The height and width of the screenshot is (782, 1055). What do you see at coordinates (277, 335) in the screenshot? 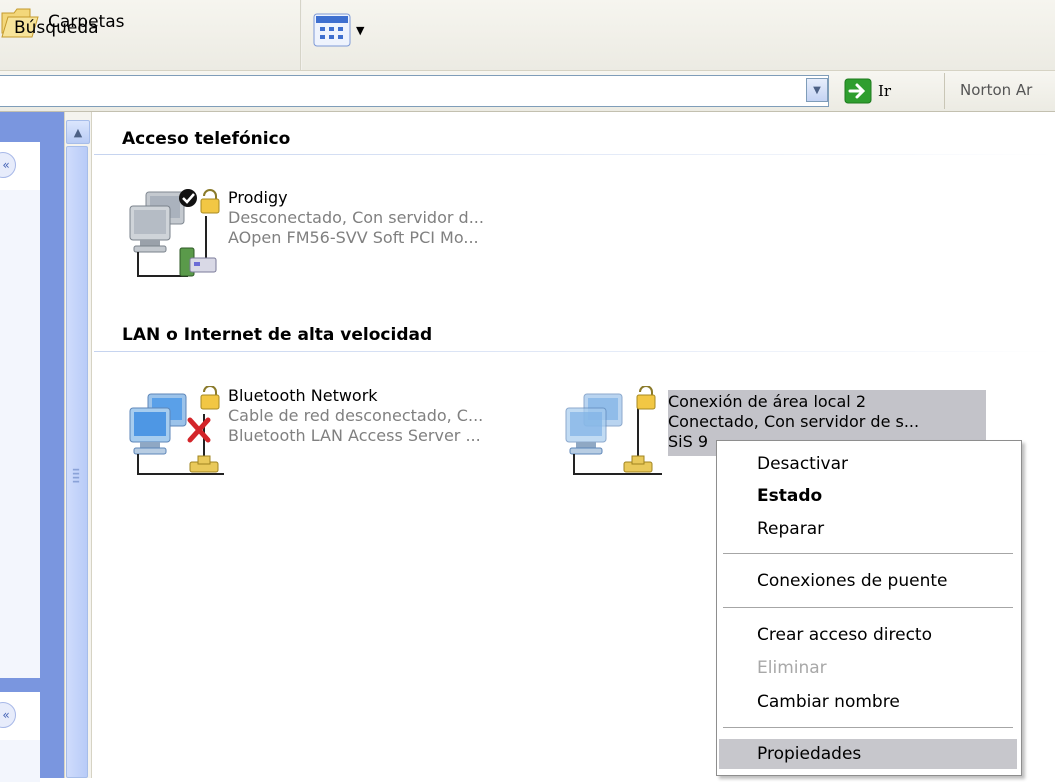
I see `group-header-lan: LAN o Internet de alta velocidad` at bounding box center [277, 335].